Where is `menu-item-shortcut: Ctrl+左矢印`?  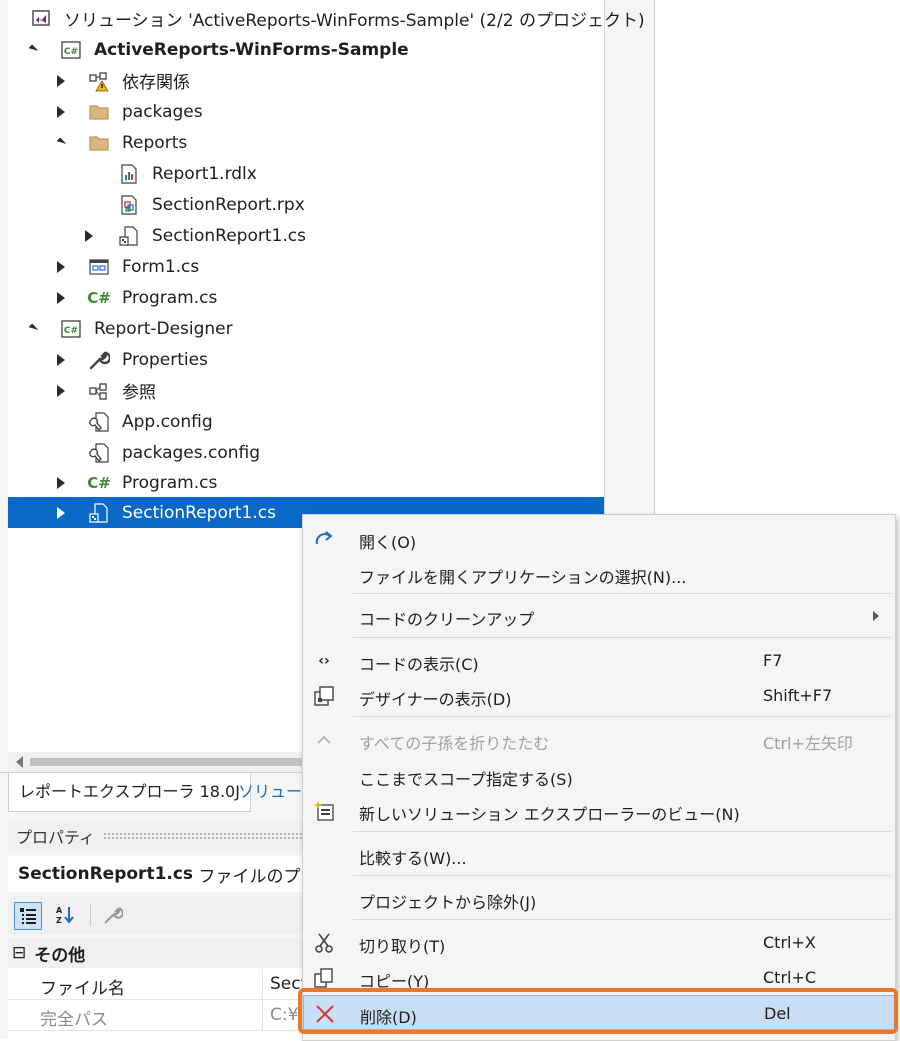 menu-item-shortcut: Ctrl+左矢印 is located at coordinates (808, 743).